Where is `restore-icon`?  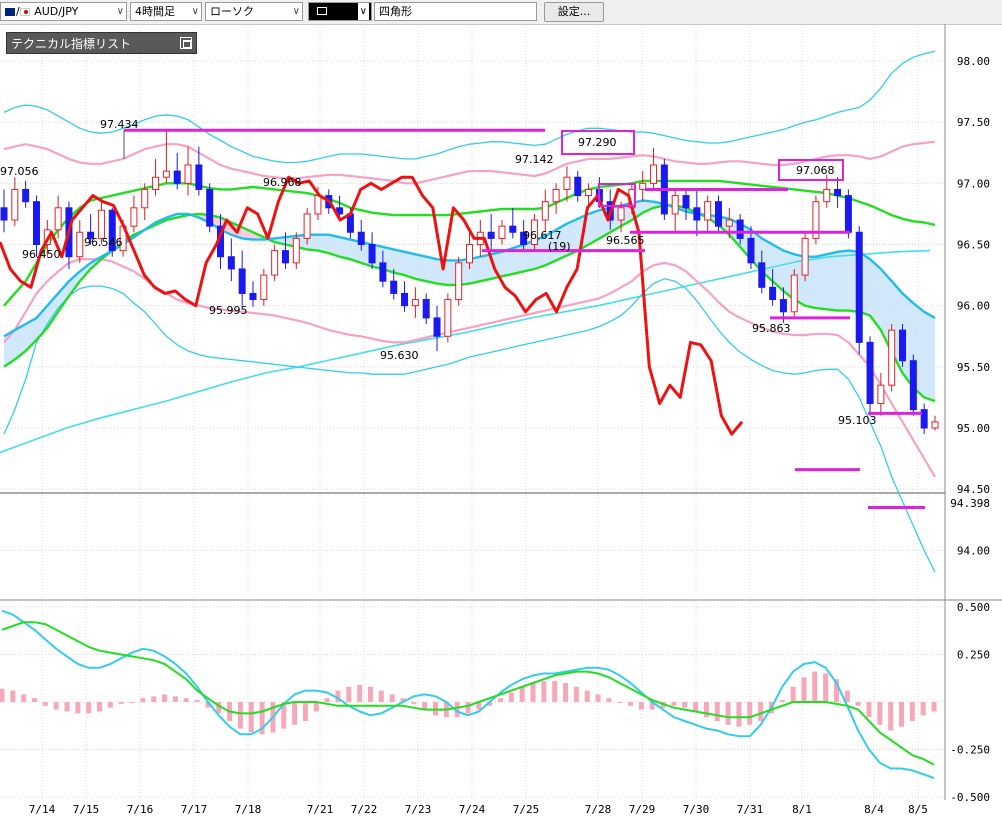 restore-icon is located at coordinates (186, 43).